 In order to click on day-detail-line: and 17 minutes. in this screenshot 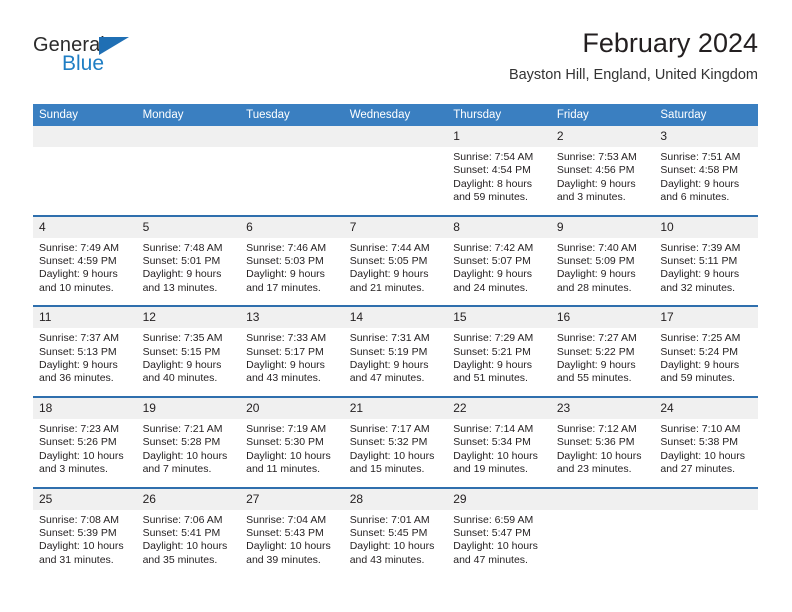, I will do `click(283, 287)`.